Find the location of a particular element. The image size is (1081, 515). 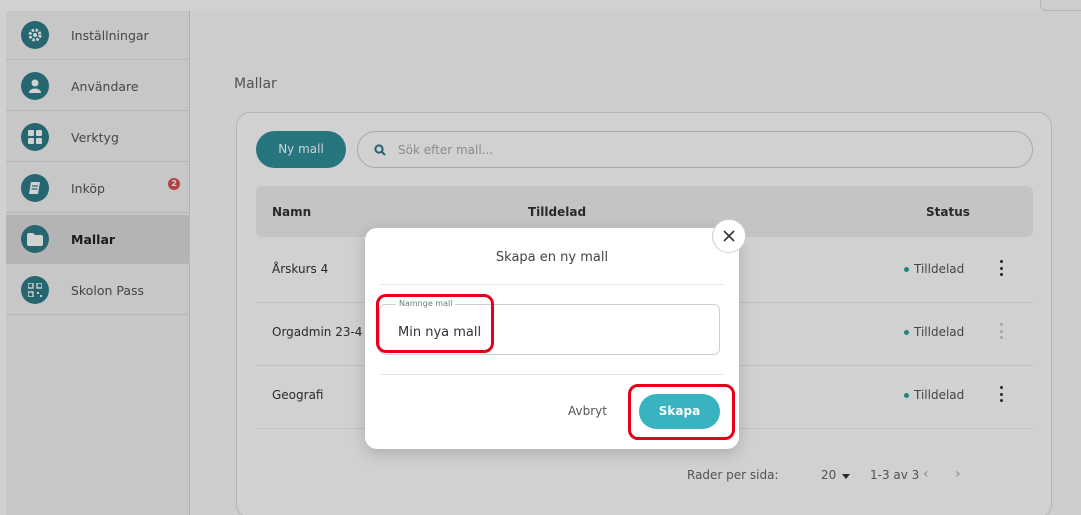

close-dialog-button is located at coordinates (729, 236).